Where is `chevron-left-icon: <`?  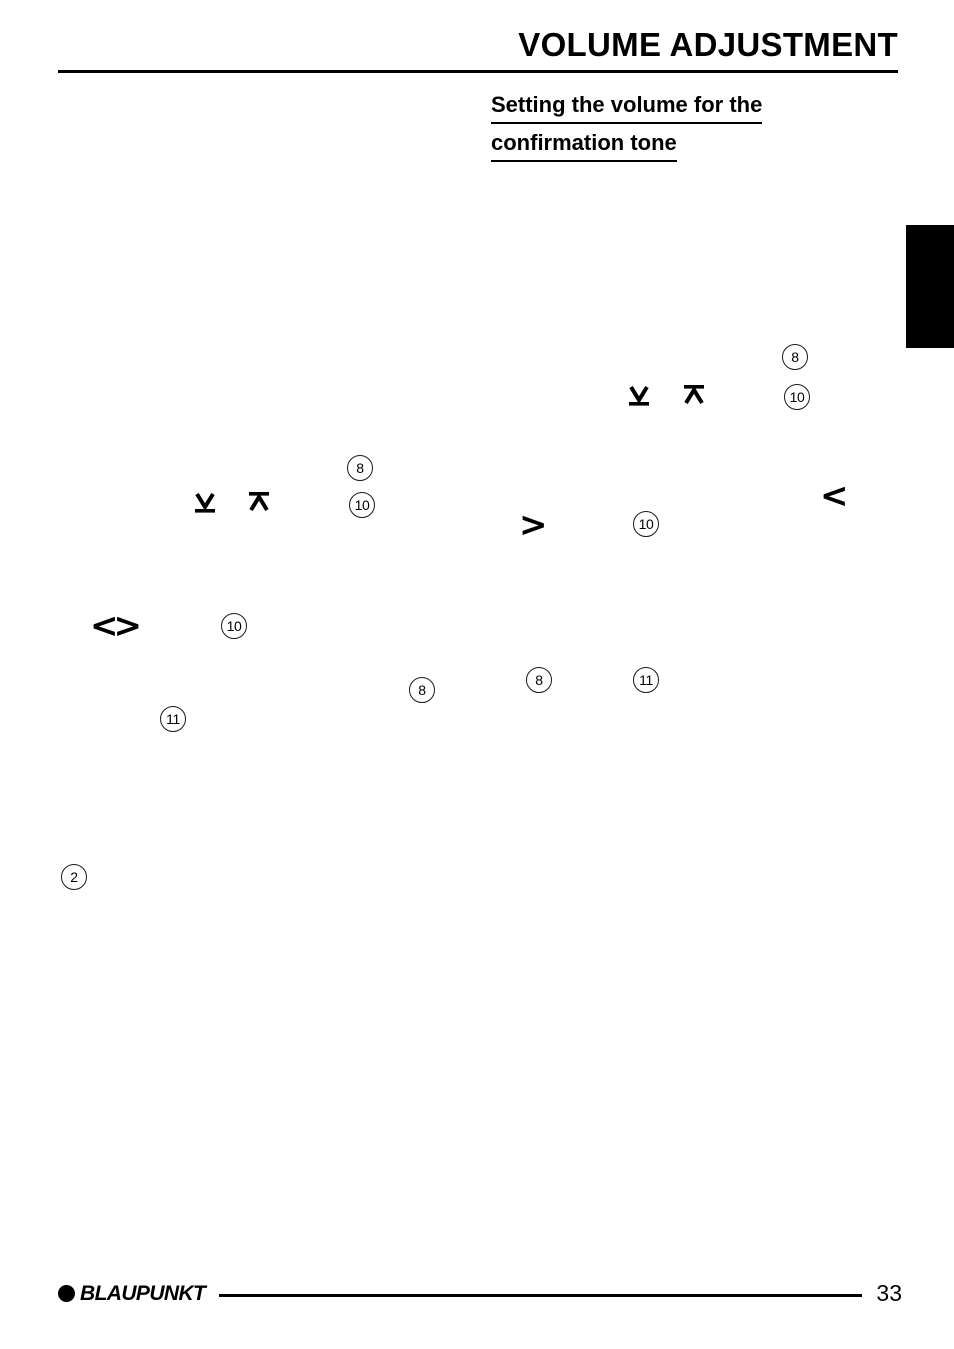
chevron-left-icon: < is located at coordinates (834, 496).